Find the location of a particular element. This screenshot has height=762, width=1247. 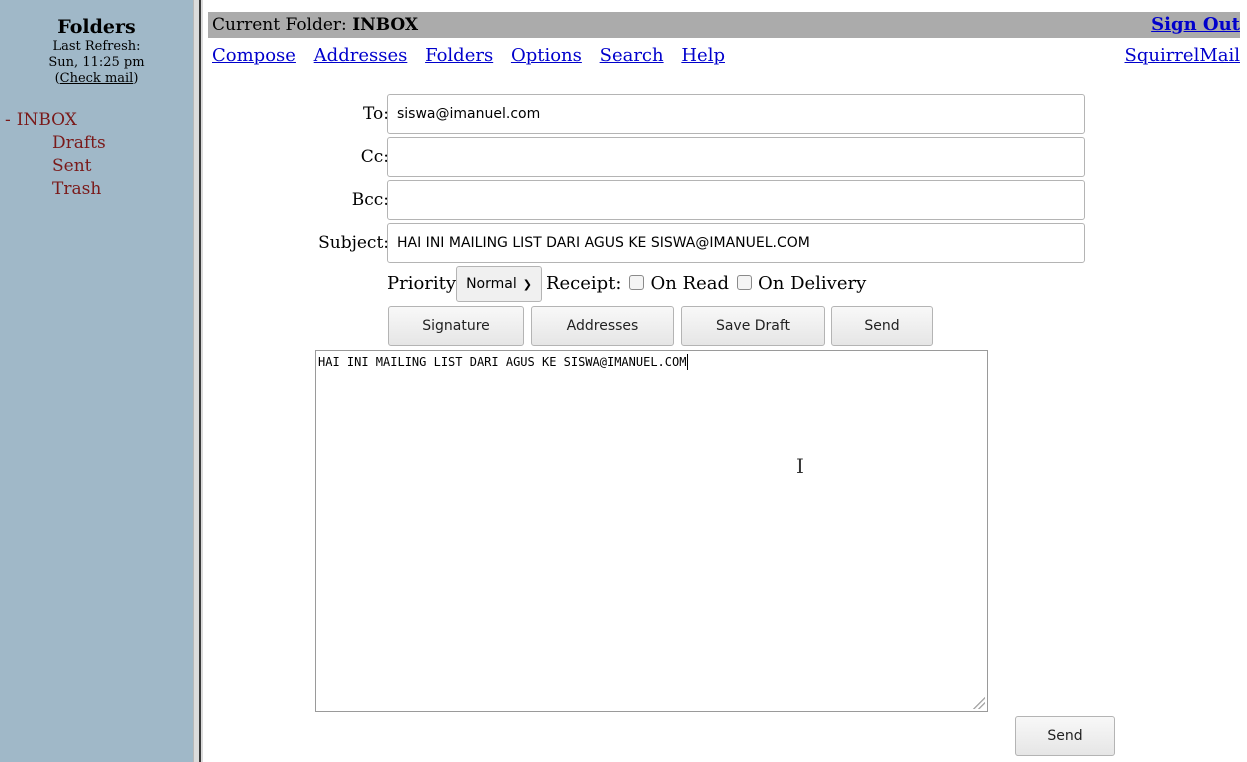

bcc-label: Bcc: is located at coordinates (370, 200).